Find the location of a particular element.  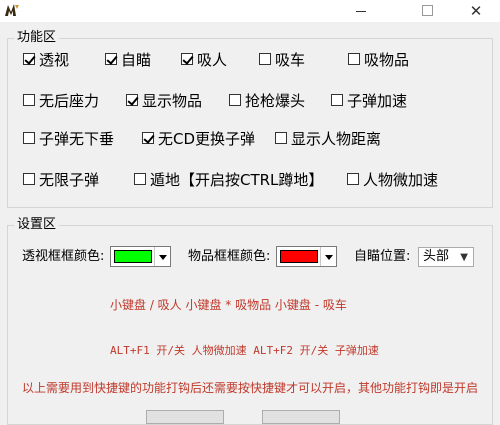

checkbox-pull-items: 吸物品 is located at coordinates (378, 59).